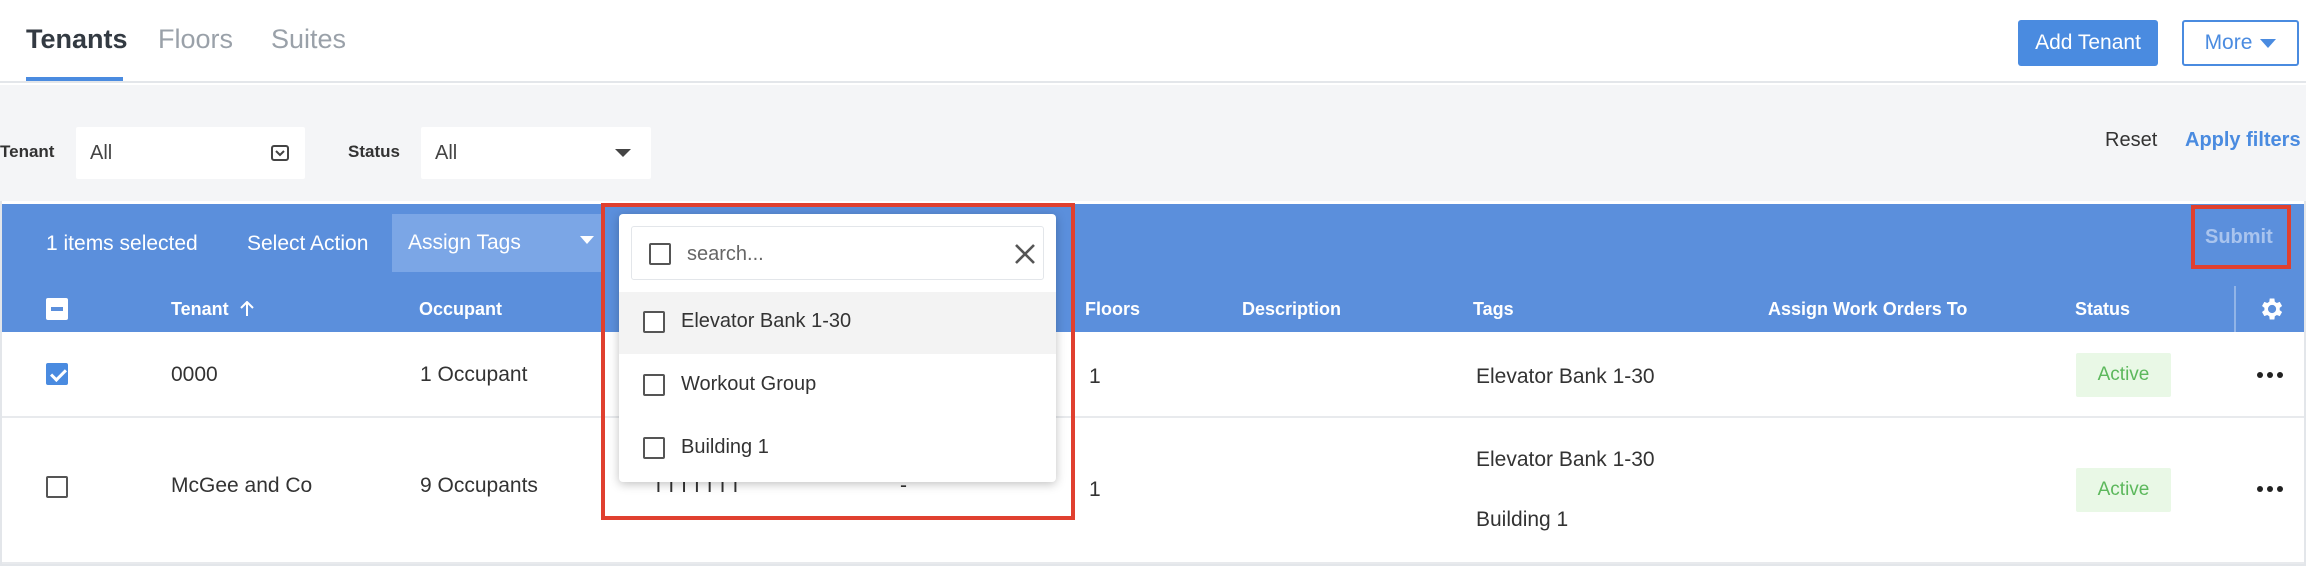 This screenshot has height=566, width=2306. Describe the element at coordinates (1292, 309) in the screenshot. I see `column-header-description: Description` at that location.